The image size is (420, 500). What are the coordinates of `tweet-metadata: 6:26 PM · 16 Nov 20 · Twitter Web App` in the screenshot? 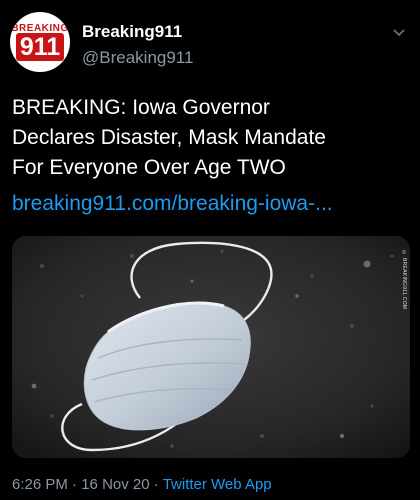 It's located at (142, 484).